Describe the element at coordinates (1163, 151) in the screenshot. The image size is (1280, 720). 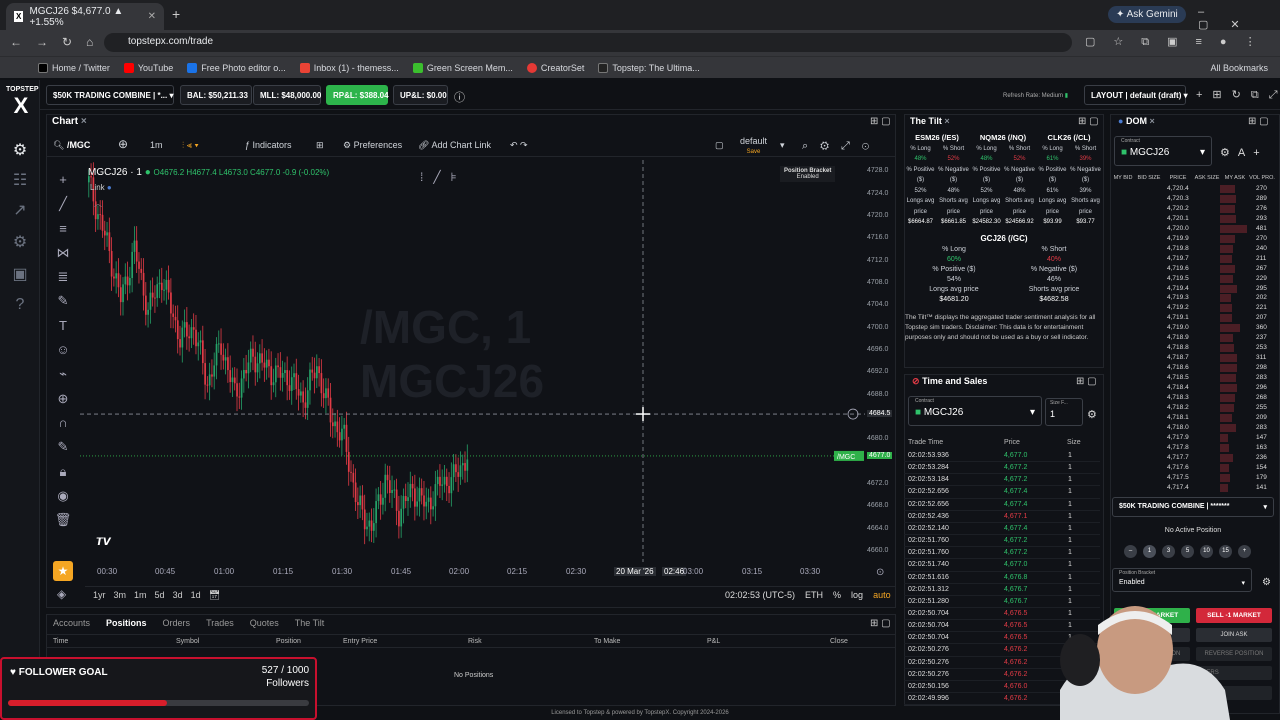
I see `dom-contract-select: Contract ■ MGCJ26 ▾` at that location.